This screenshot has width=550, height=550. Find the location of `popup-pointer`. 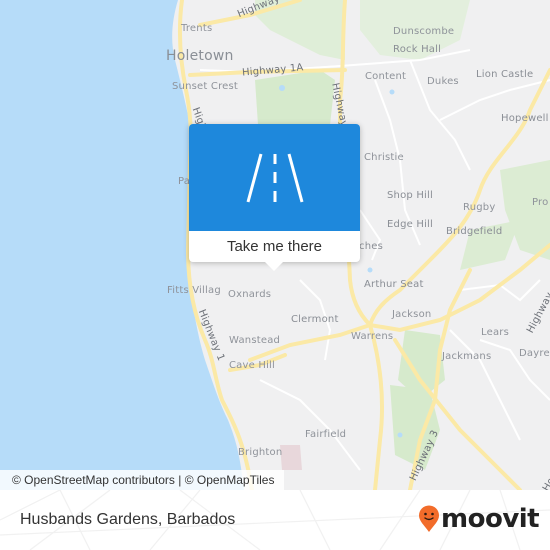

popup-pointer is located at coordinates (274, 266).